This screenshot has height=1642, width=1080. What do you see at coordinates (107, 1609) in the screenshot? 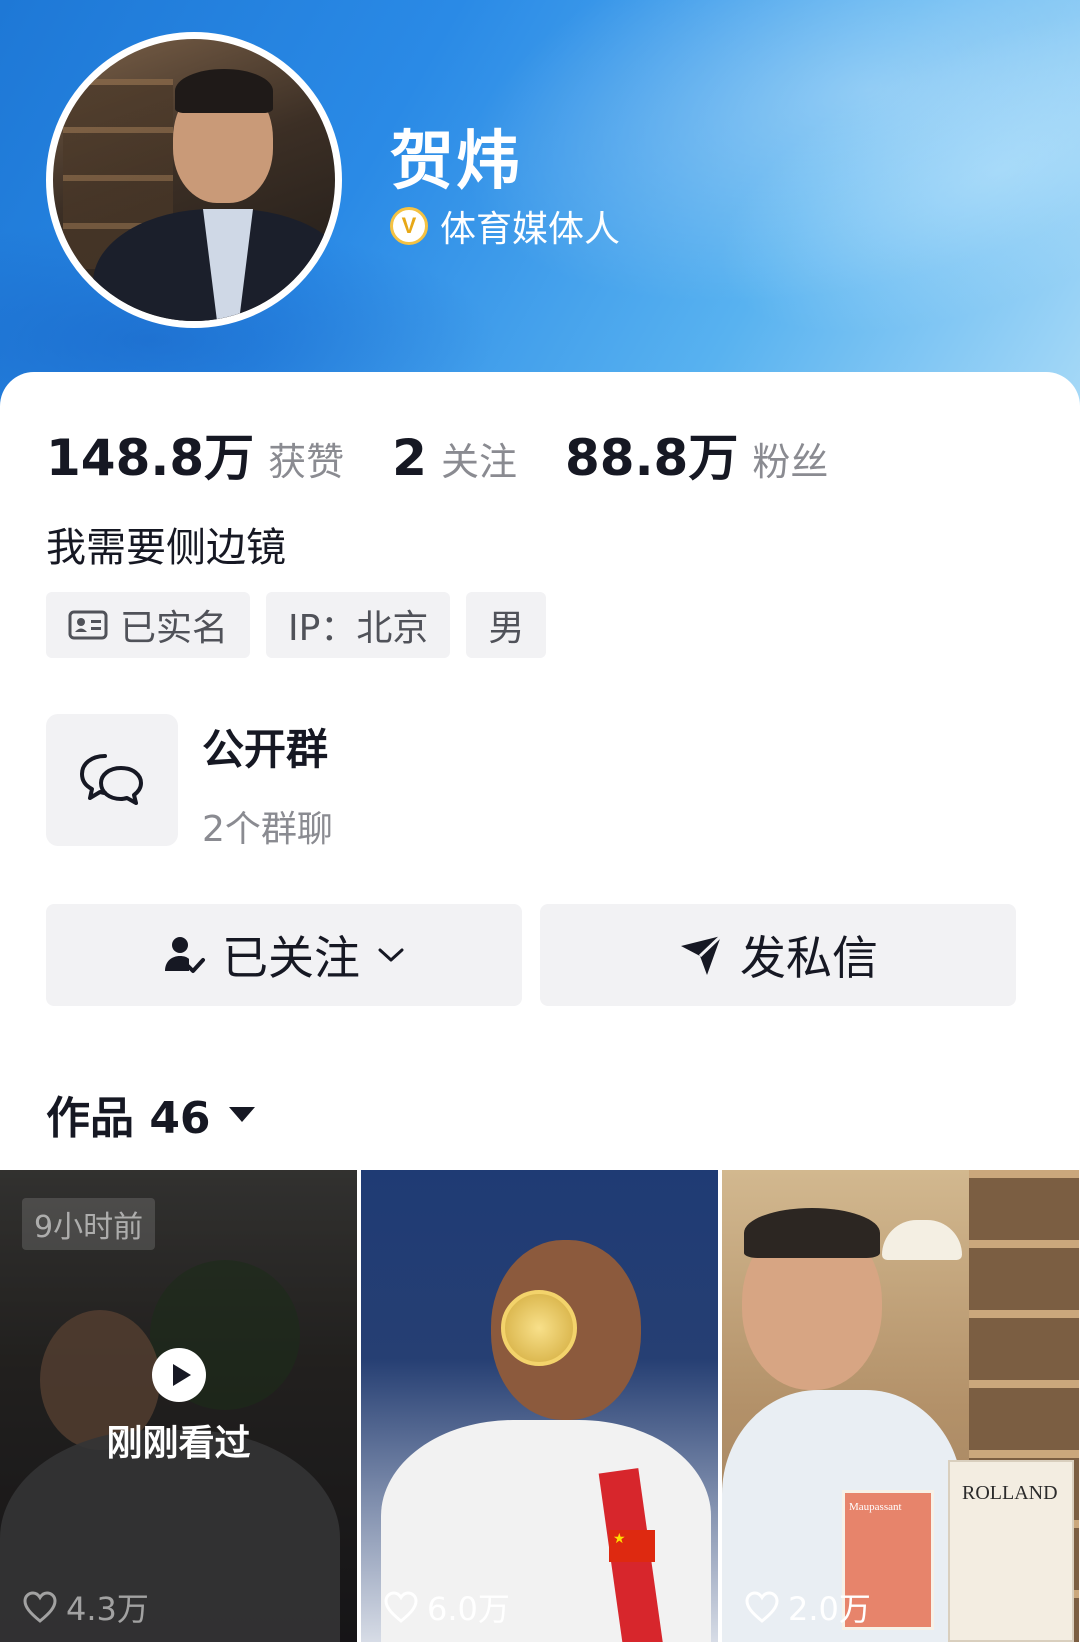
I see `like-count-text: 4.3万` at bounding box center [107, 1609].